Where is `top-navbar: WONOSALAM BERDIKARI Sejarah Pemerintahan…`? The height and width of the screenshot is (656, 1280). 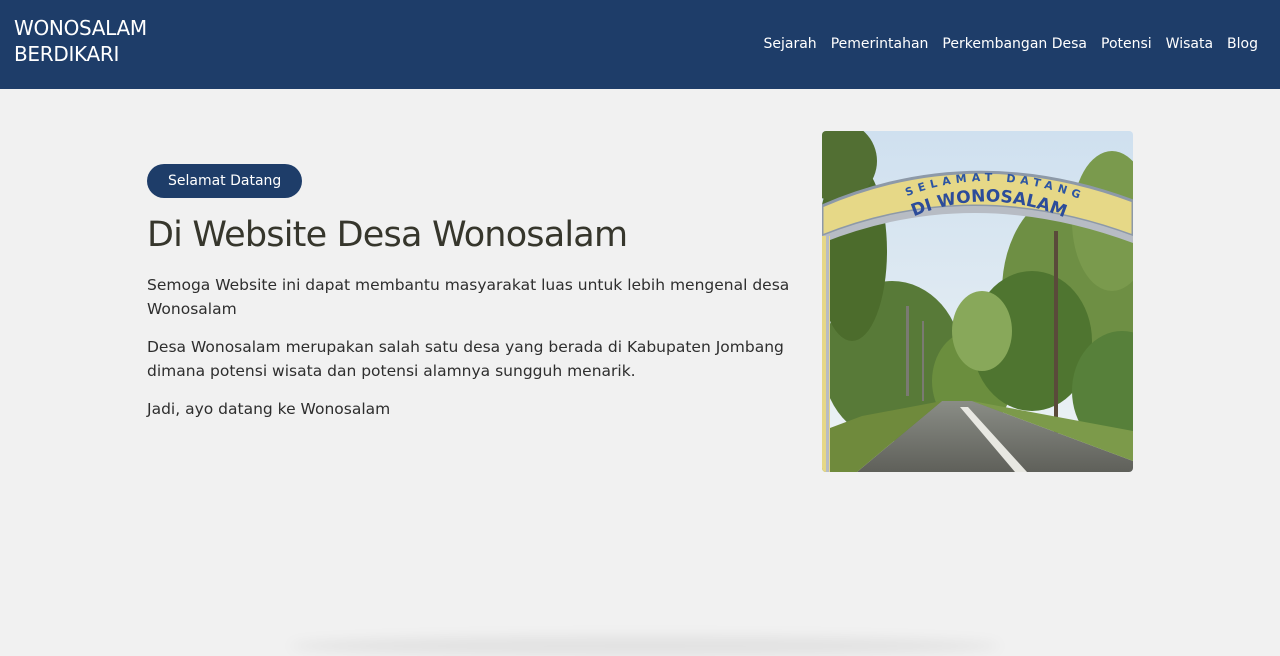
top-navbar: WONOSALAM BERDIKARI Sejarah Pemerintahan… is located at coordinates (640, 44).